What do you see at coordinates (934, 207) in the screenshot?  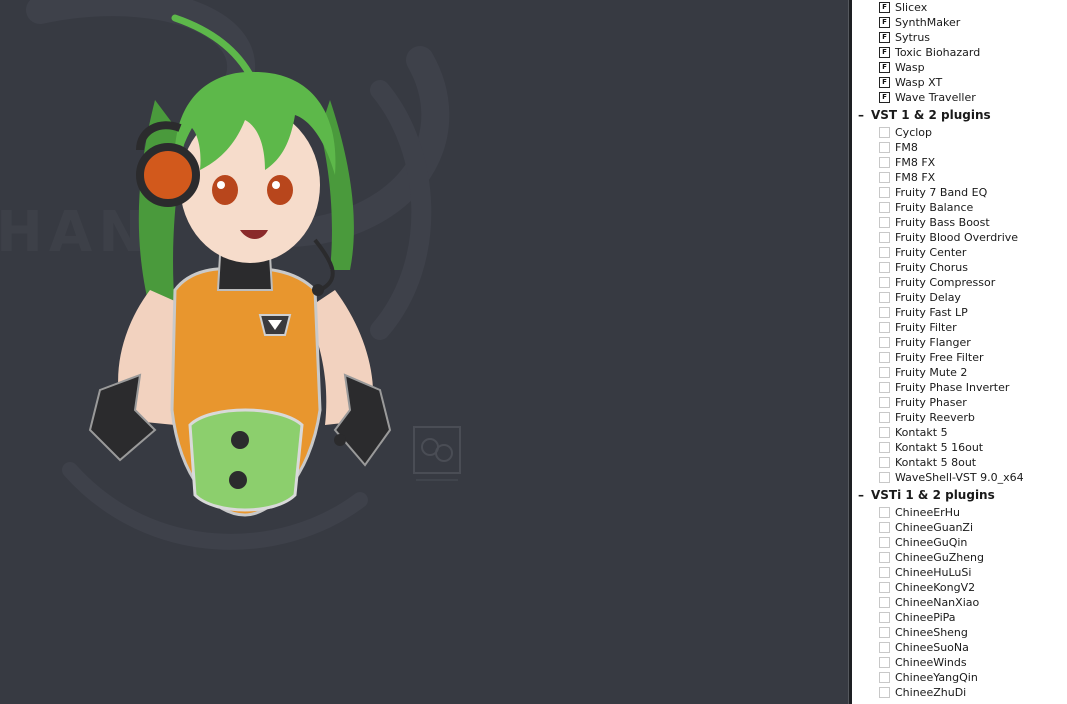 I see `plugin-name: Fruity Balance` at bounding box center [934, 207].